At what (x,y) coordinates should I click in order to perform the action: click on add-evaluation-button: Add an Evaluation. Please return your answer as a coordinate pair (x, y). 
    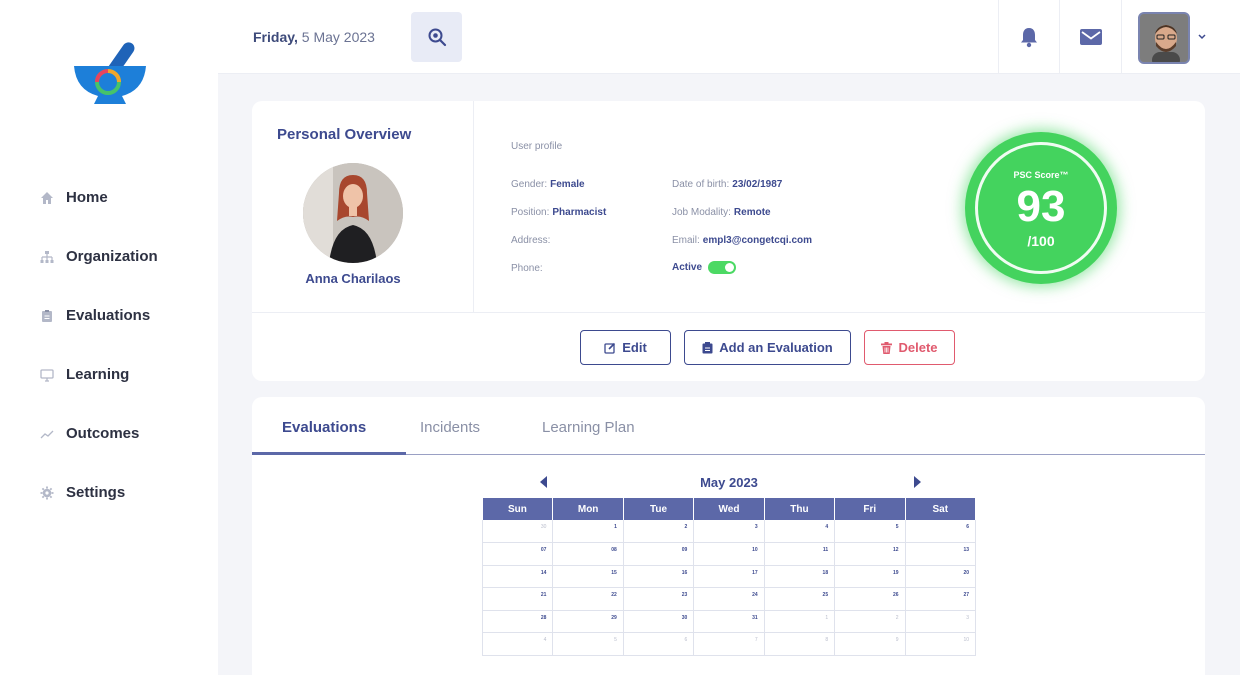
    Looking at the image, I should click on (767, 347).